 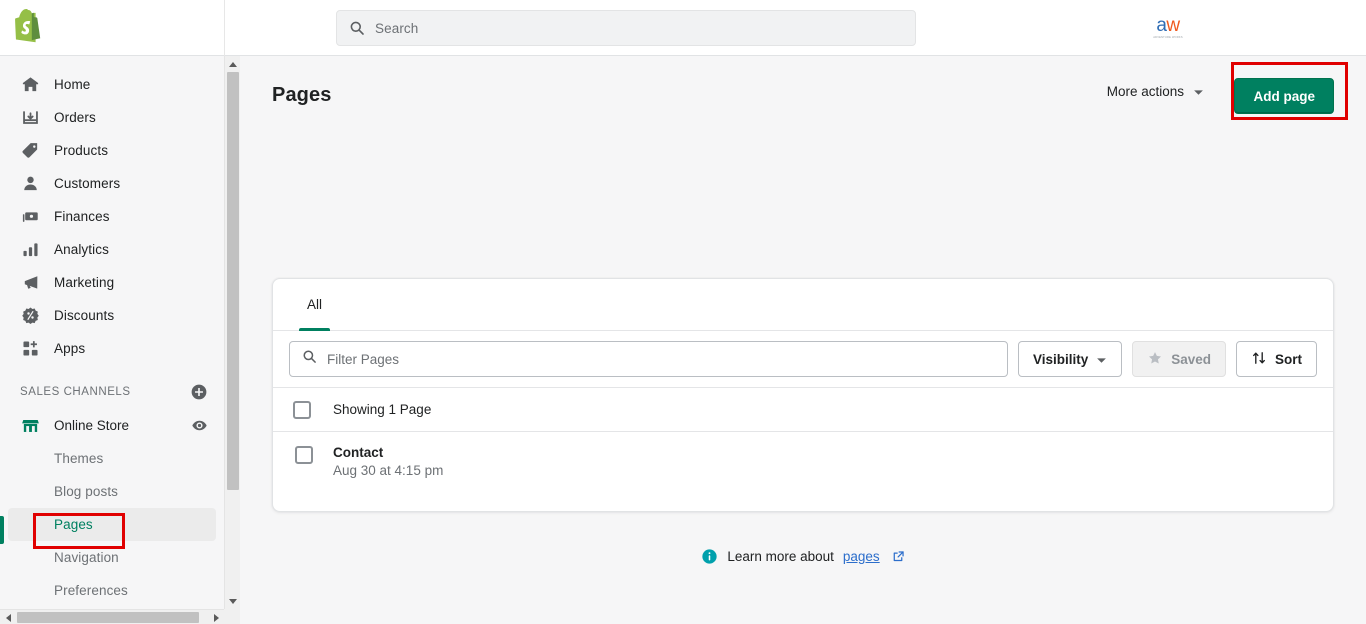 I want to click on table-row: Contact Aug 30 at 4:15 pm, so click(x=803, y=464).